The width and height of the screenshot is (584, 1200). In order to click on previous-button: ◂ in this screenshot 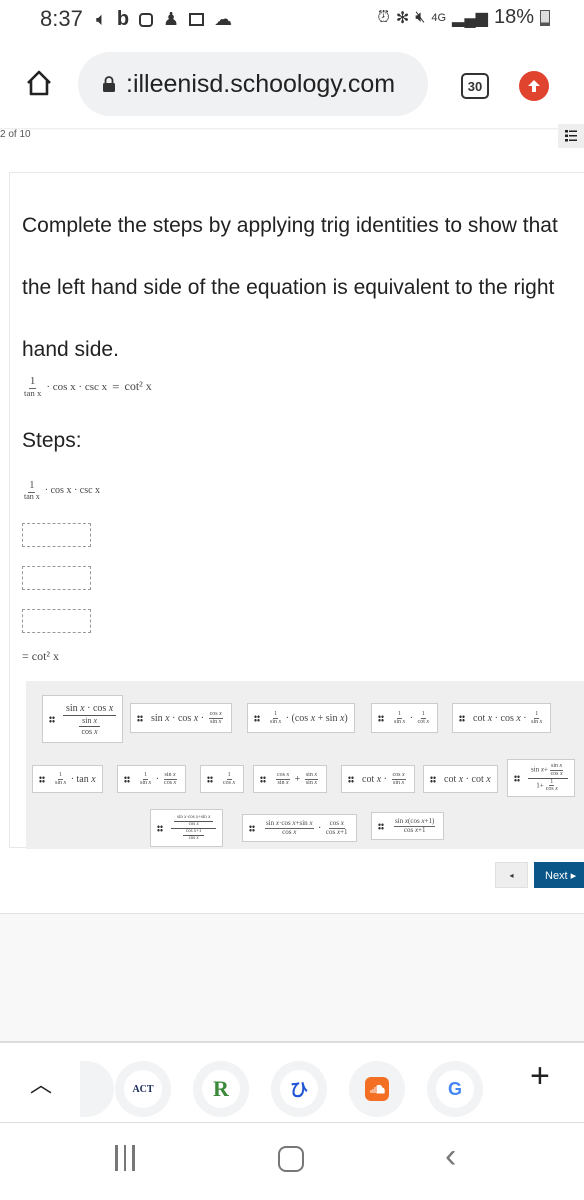, I will do `click(511, 875)`.